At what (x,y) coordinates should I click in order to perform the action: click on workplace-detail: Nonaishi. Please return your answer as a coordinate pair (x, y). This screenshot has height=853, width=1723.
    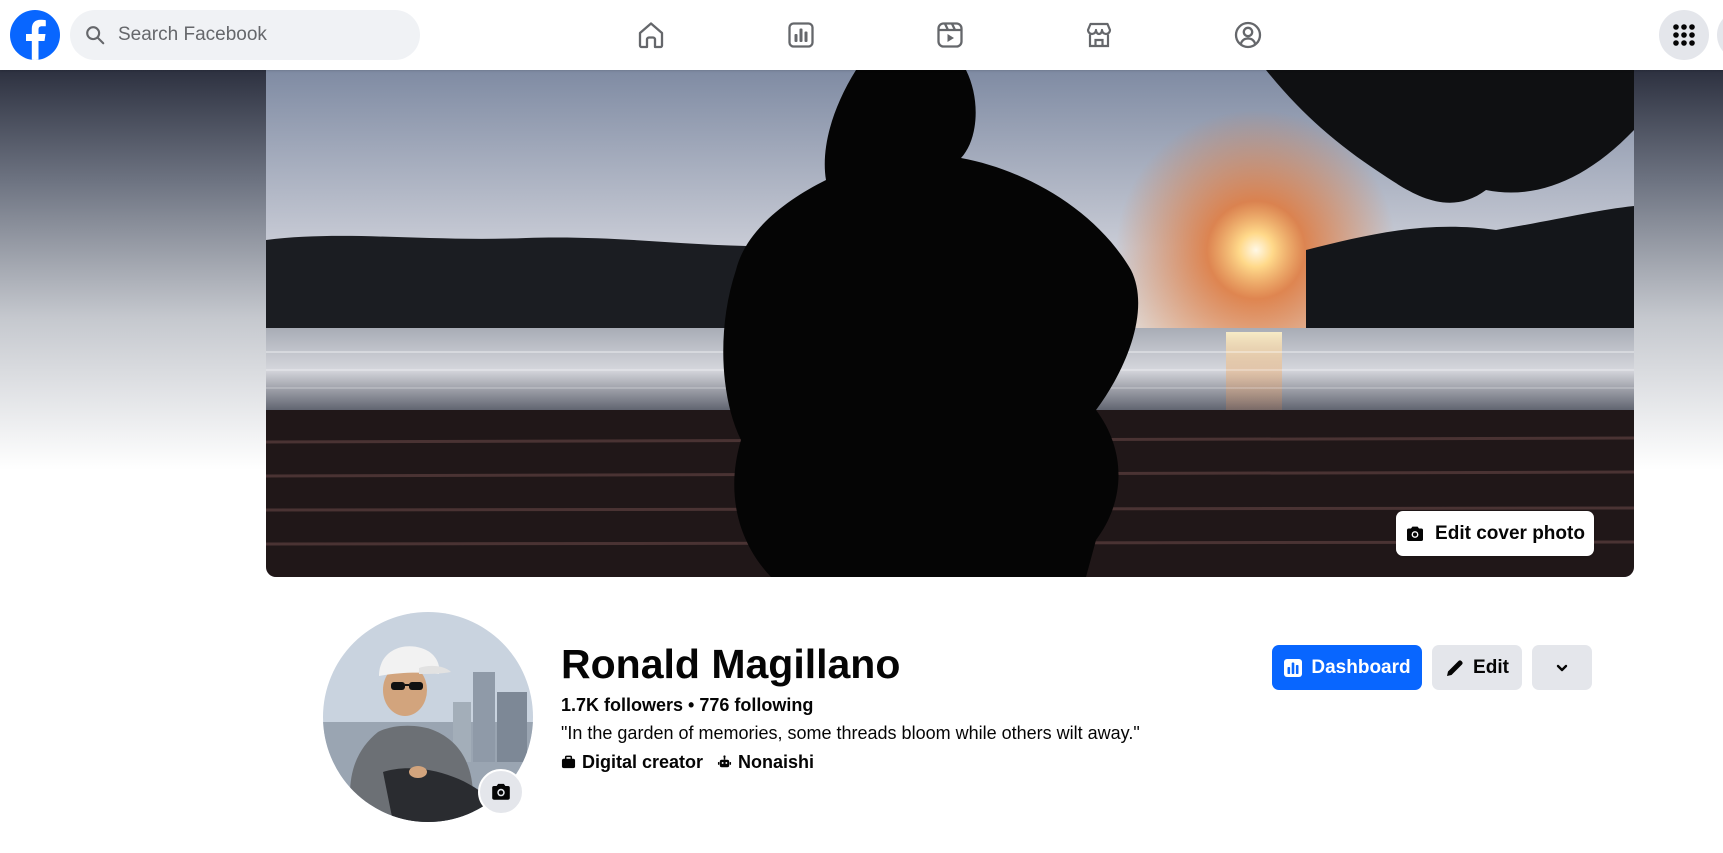
    Looking at the image, I should click on (765, 762).